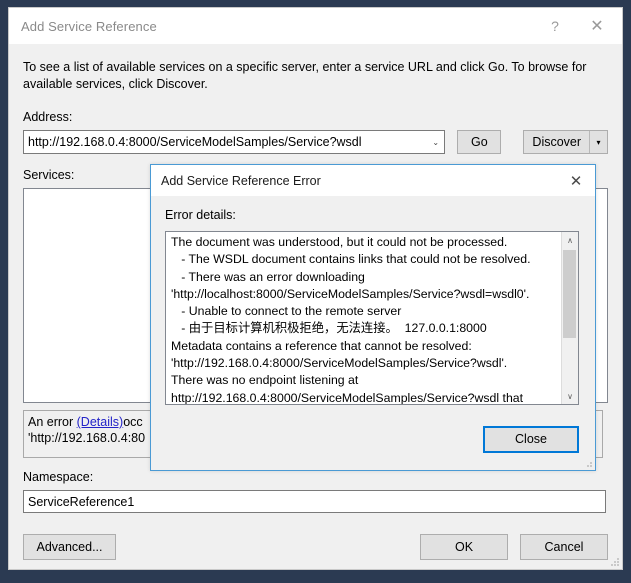 The height and width of the screenshot is (583, 631). I want to click on main-window-title: Add Service Reference, so click(89, 26).